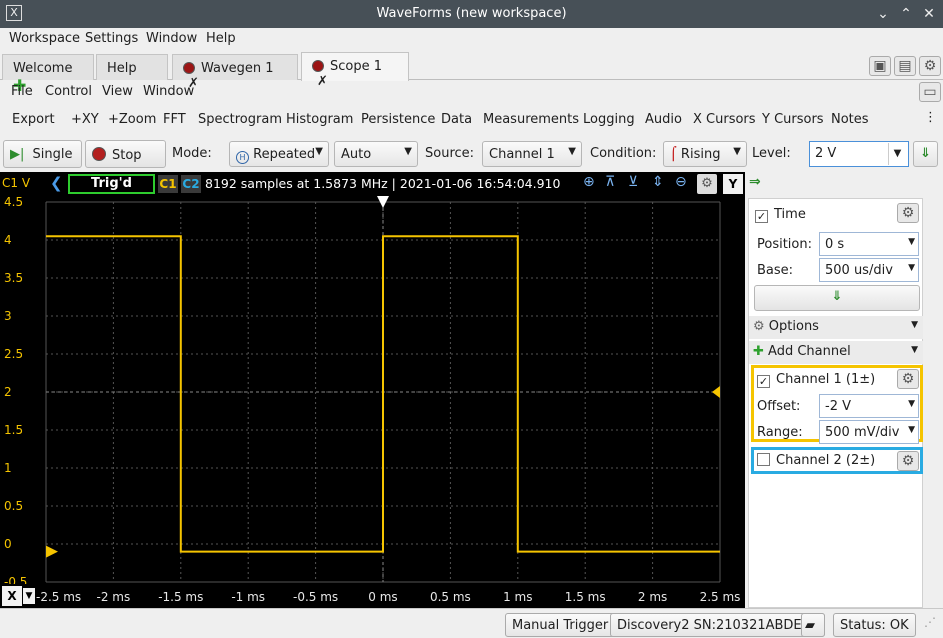 The height and width of the screenshot is (638, 943). Describe the element at coordinates (319, 119) in the screenshot. I see `toolbar-histogram: Histogram` at that location.